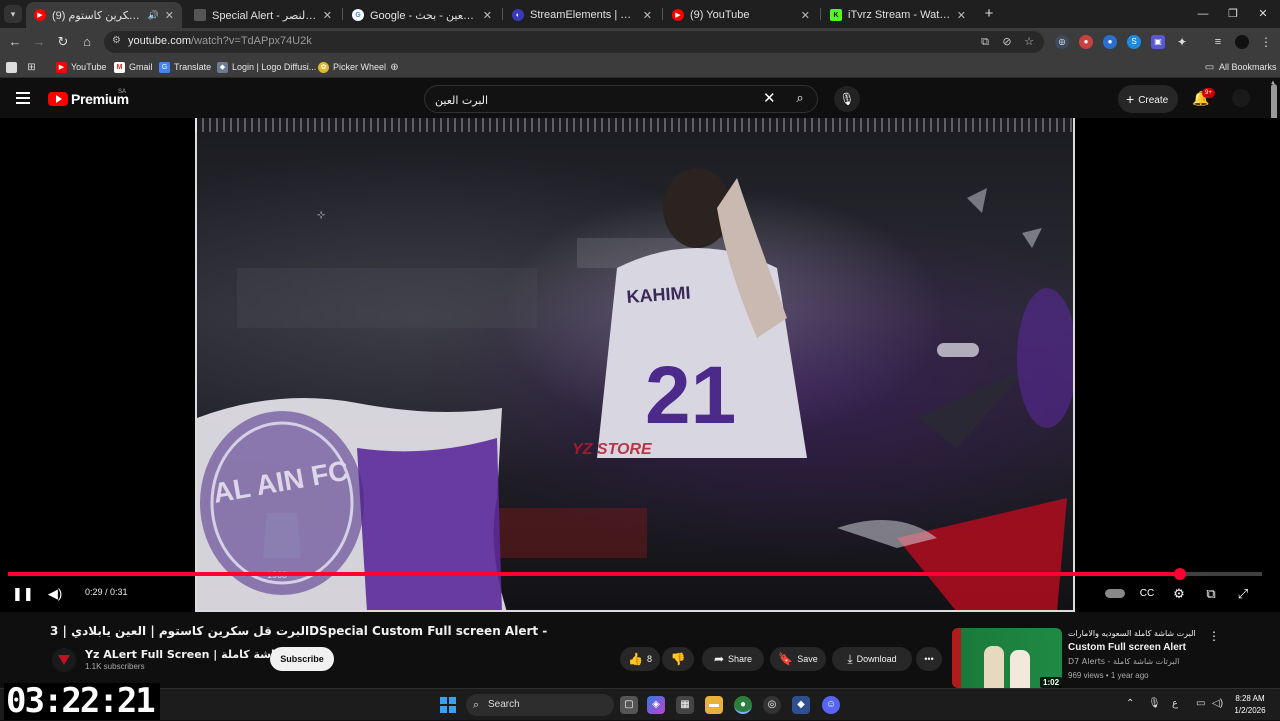 This screenshot has height=721, width=1280. I want to click on windows-start-icon, so click(448, 705).